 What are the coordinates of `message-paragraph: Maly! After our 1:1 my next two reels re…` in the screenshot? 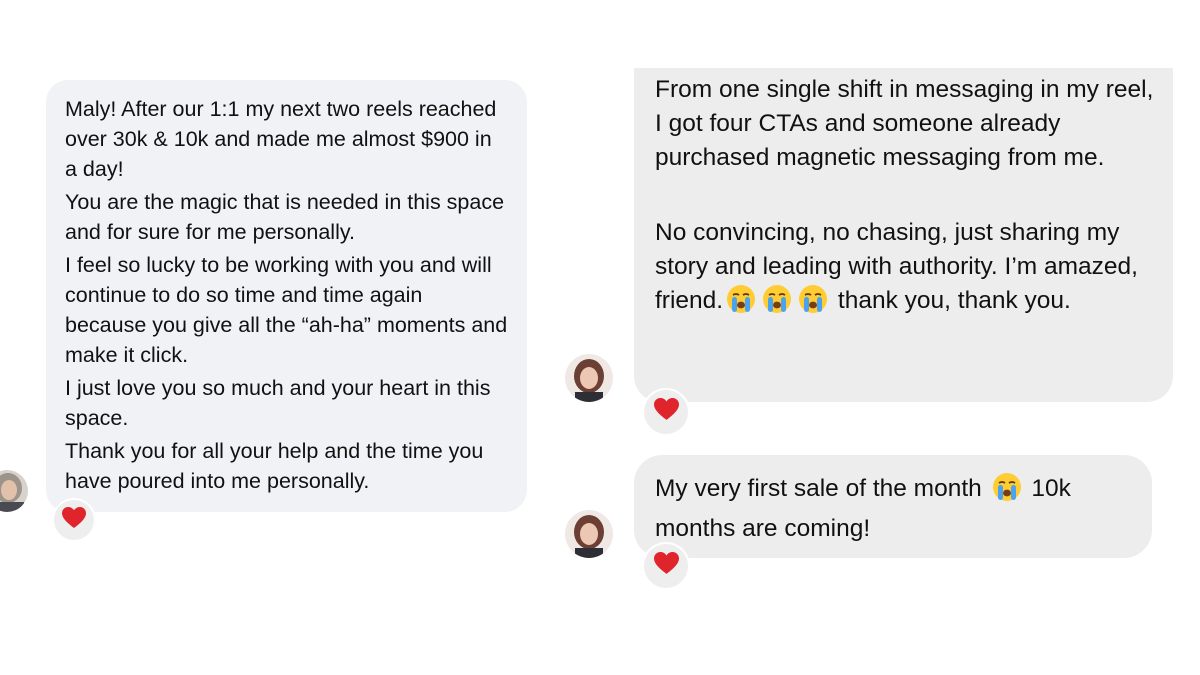 It's located at (281, 139).